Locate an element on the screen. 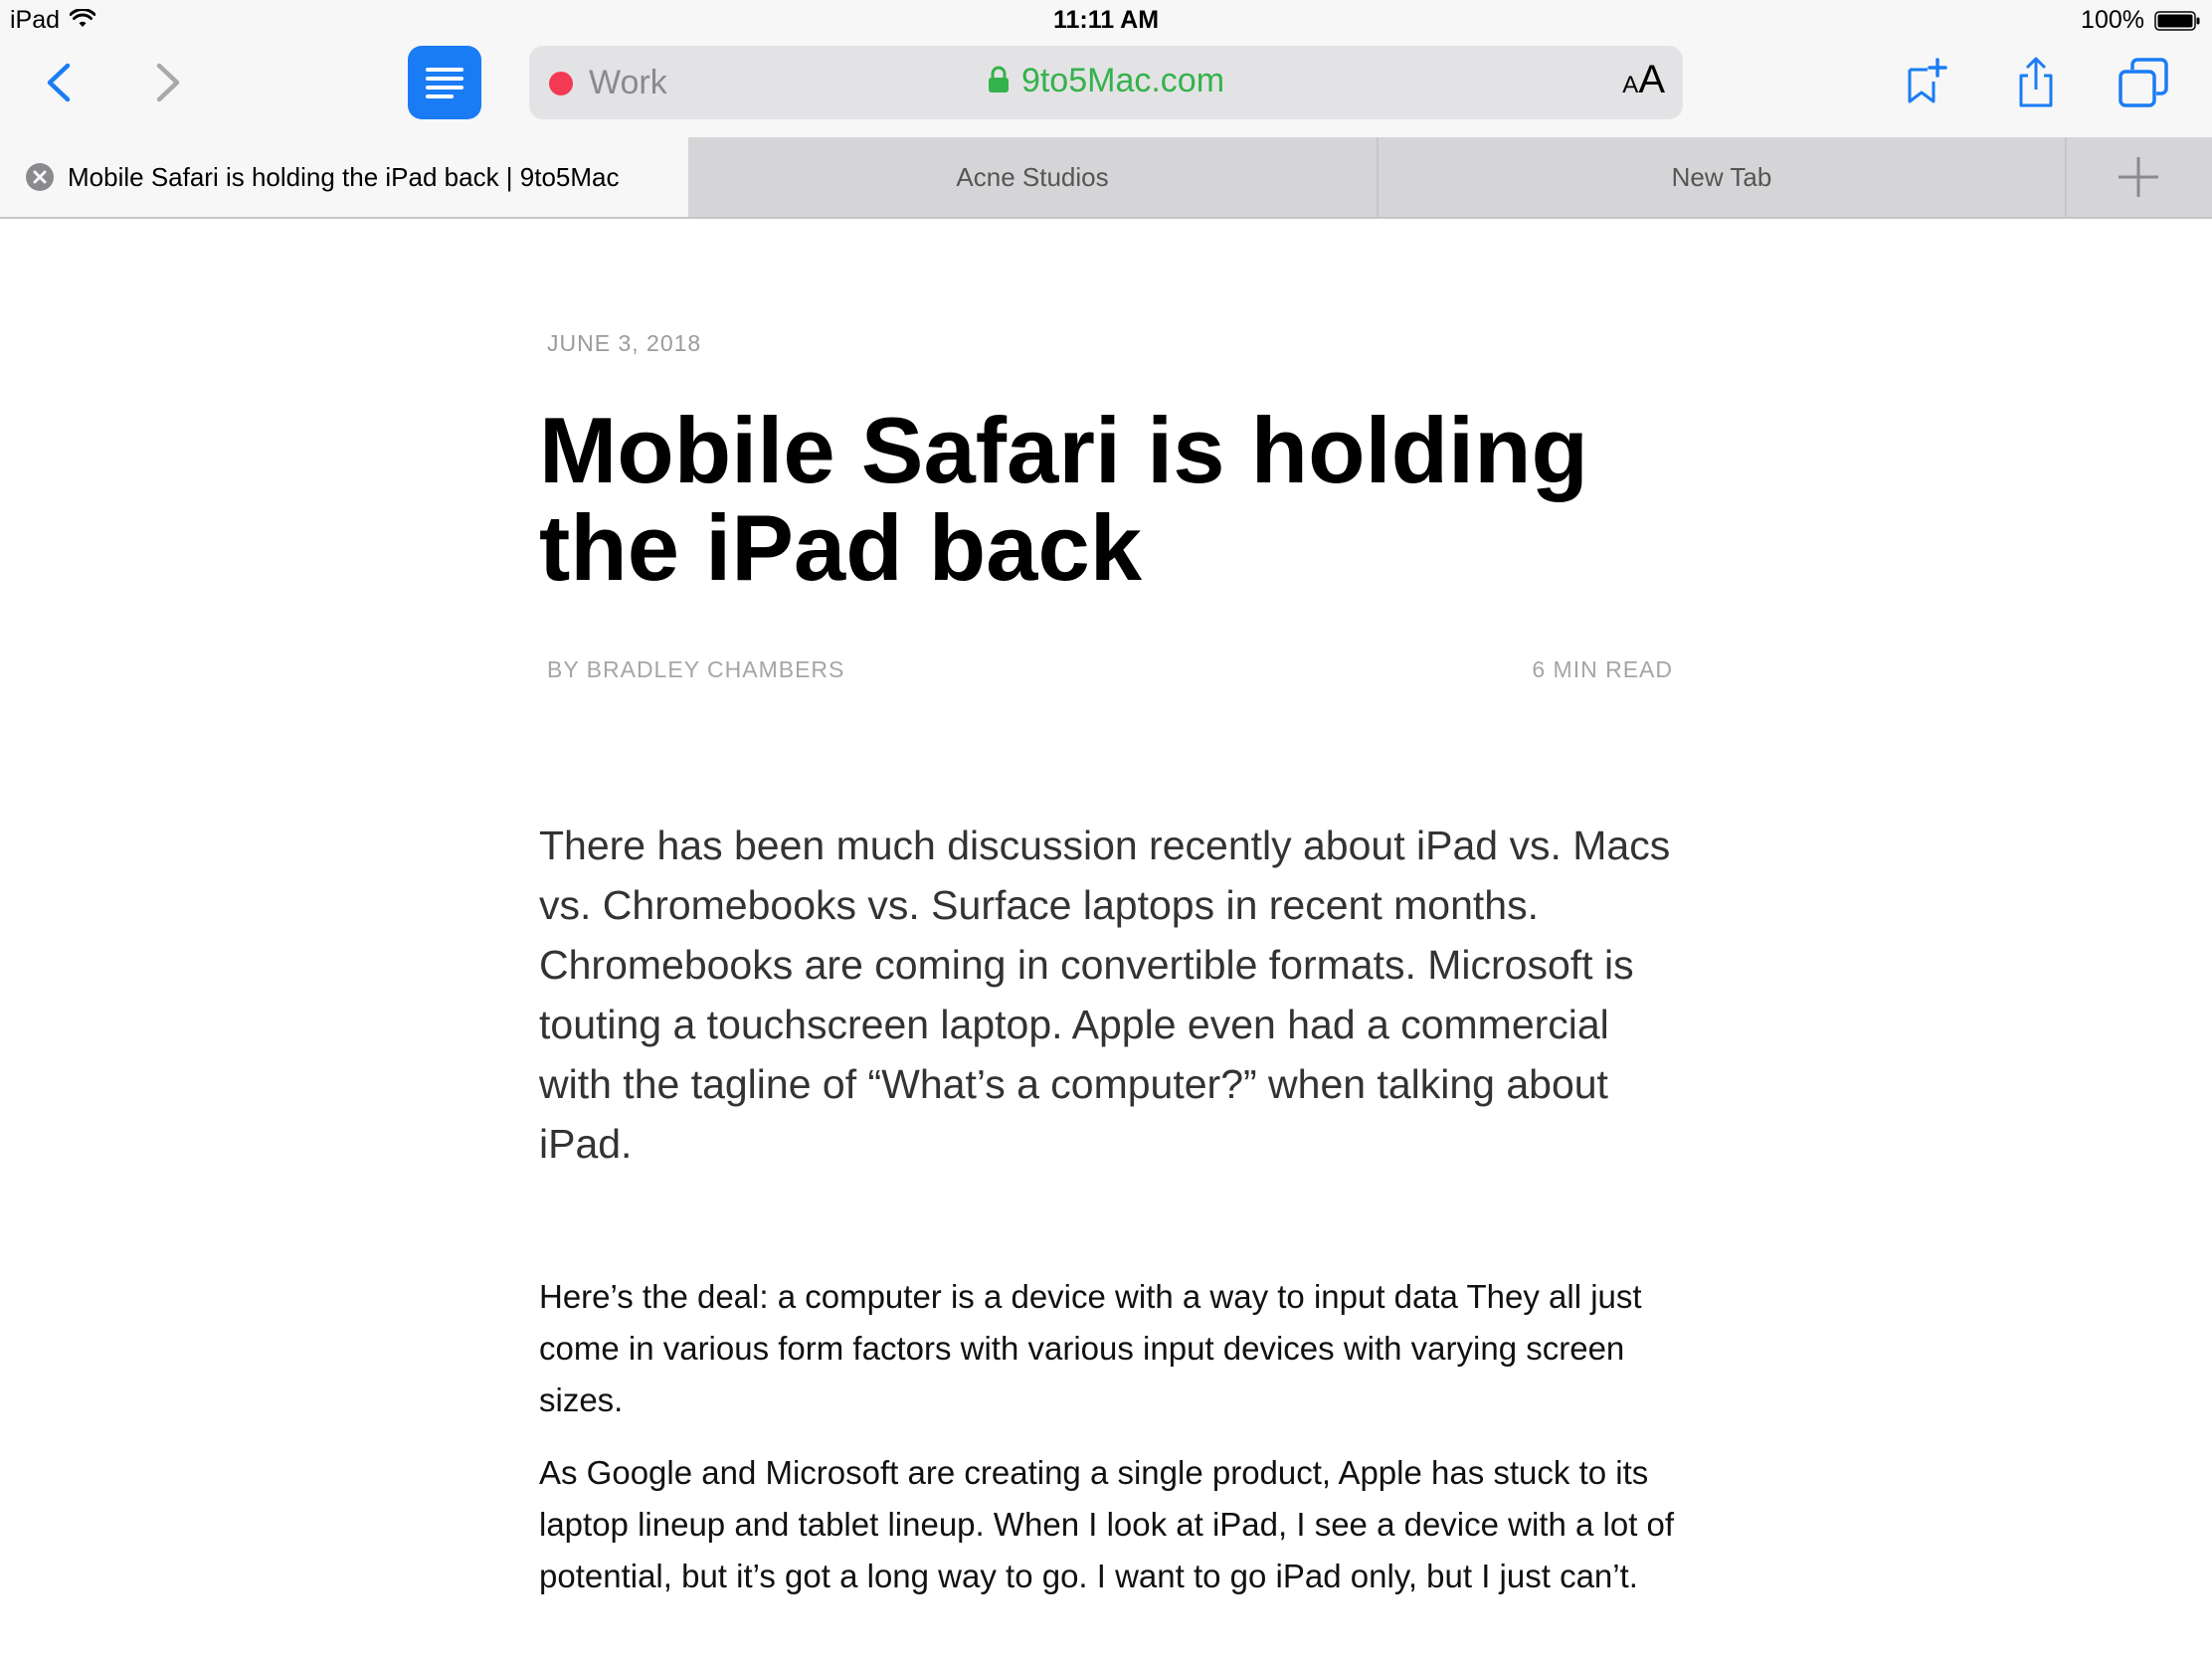  close-tab-button is located at coordinates (40, 177).